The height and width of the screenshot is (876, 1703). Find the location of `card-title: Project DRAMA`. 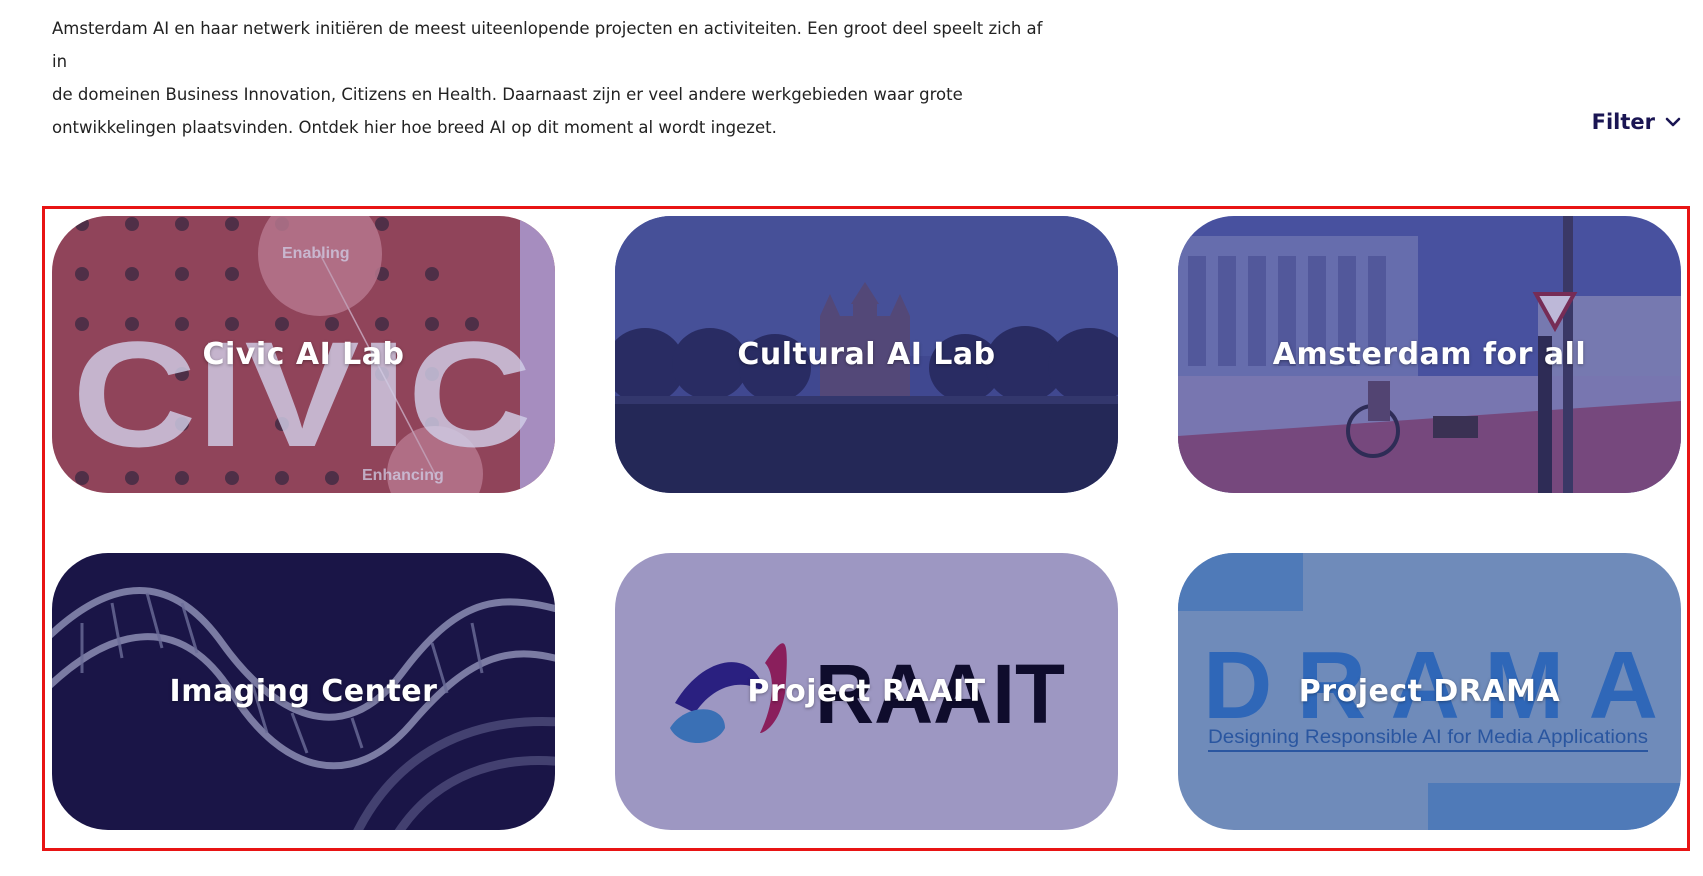

card-title: Project DRAMA is located at coordinates (1429, 691).